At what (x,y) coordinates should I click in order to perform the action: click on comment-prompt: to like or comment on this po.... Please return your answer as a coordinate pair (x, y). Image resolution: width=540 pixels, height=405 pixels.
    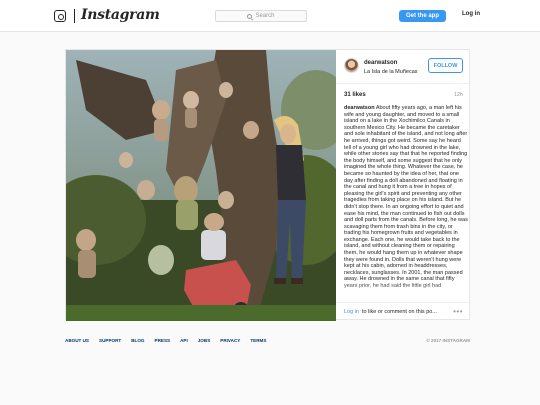
    Looking at the image, I should click on (399, 312).